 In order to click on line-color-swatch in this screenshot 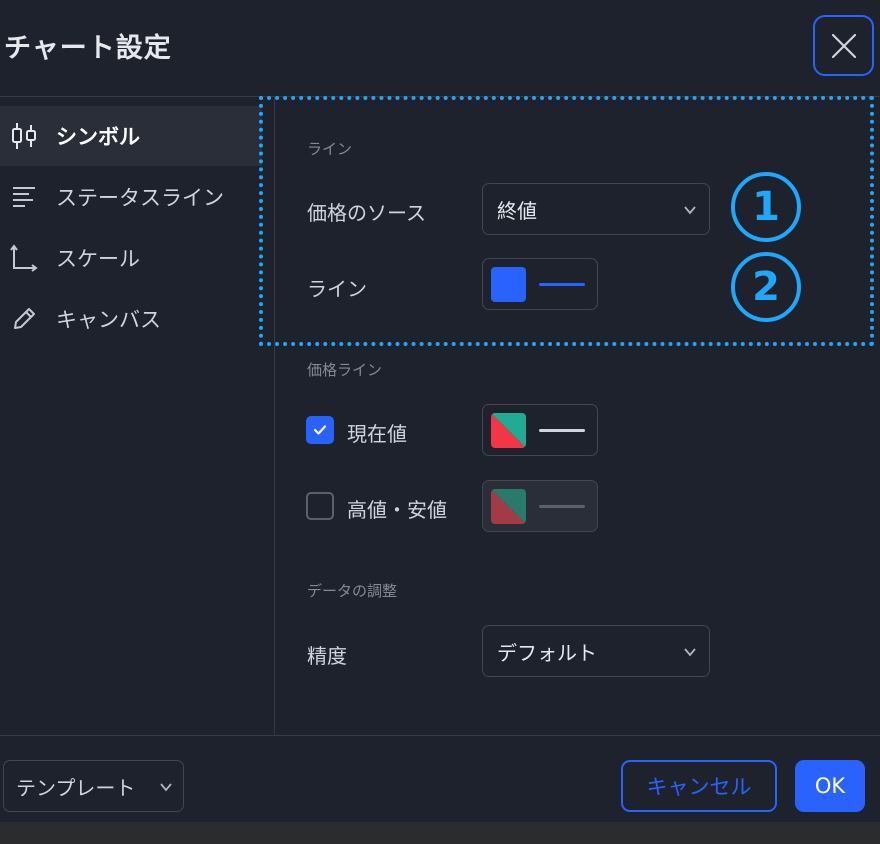, I will do `click(508, 284)`.